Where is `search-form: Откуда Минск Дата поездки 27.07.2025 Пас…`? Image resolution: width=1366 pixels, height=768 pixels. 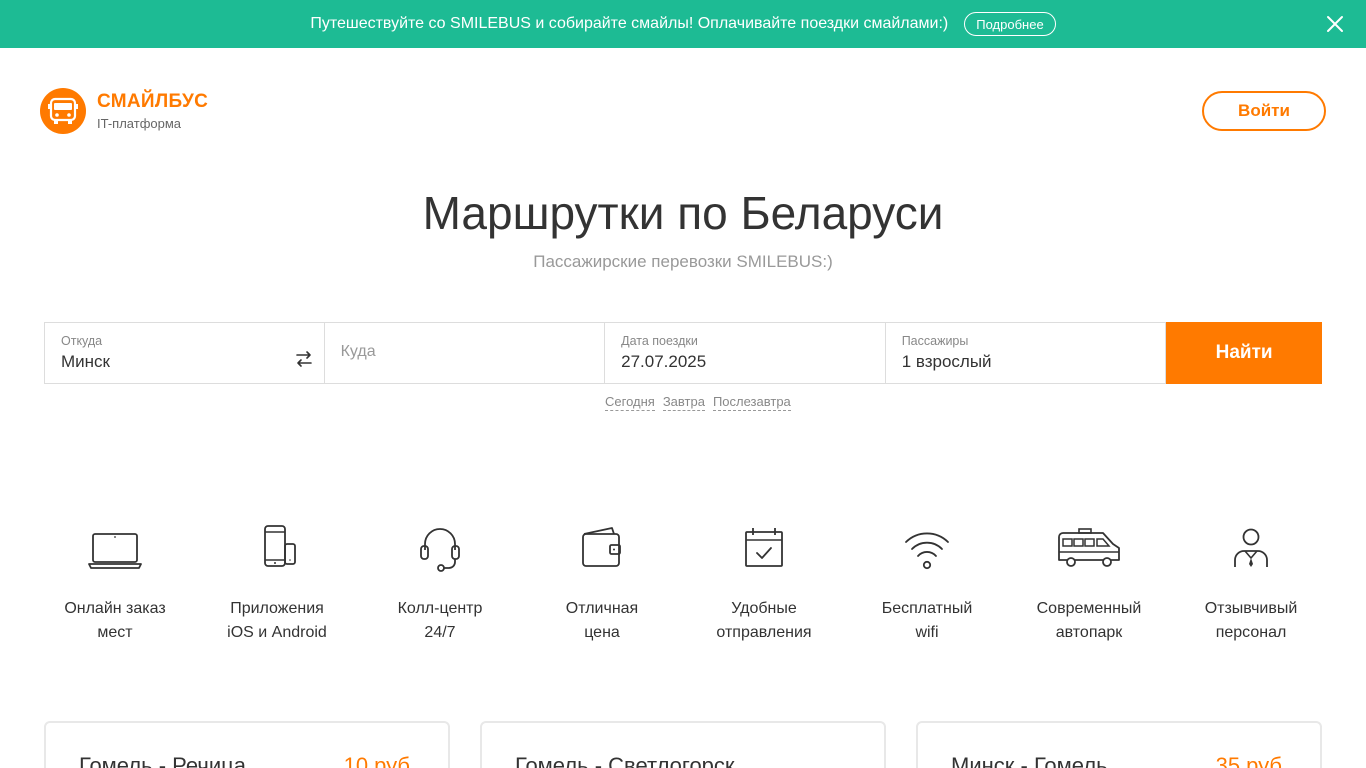 search-form: Откуда Минск Дата поездки 27.07.2025 Пас… is located at coordinates (683, 353).